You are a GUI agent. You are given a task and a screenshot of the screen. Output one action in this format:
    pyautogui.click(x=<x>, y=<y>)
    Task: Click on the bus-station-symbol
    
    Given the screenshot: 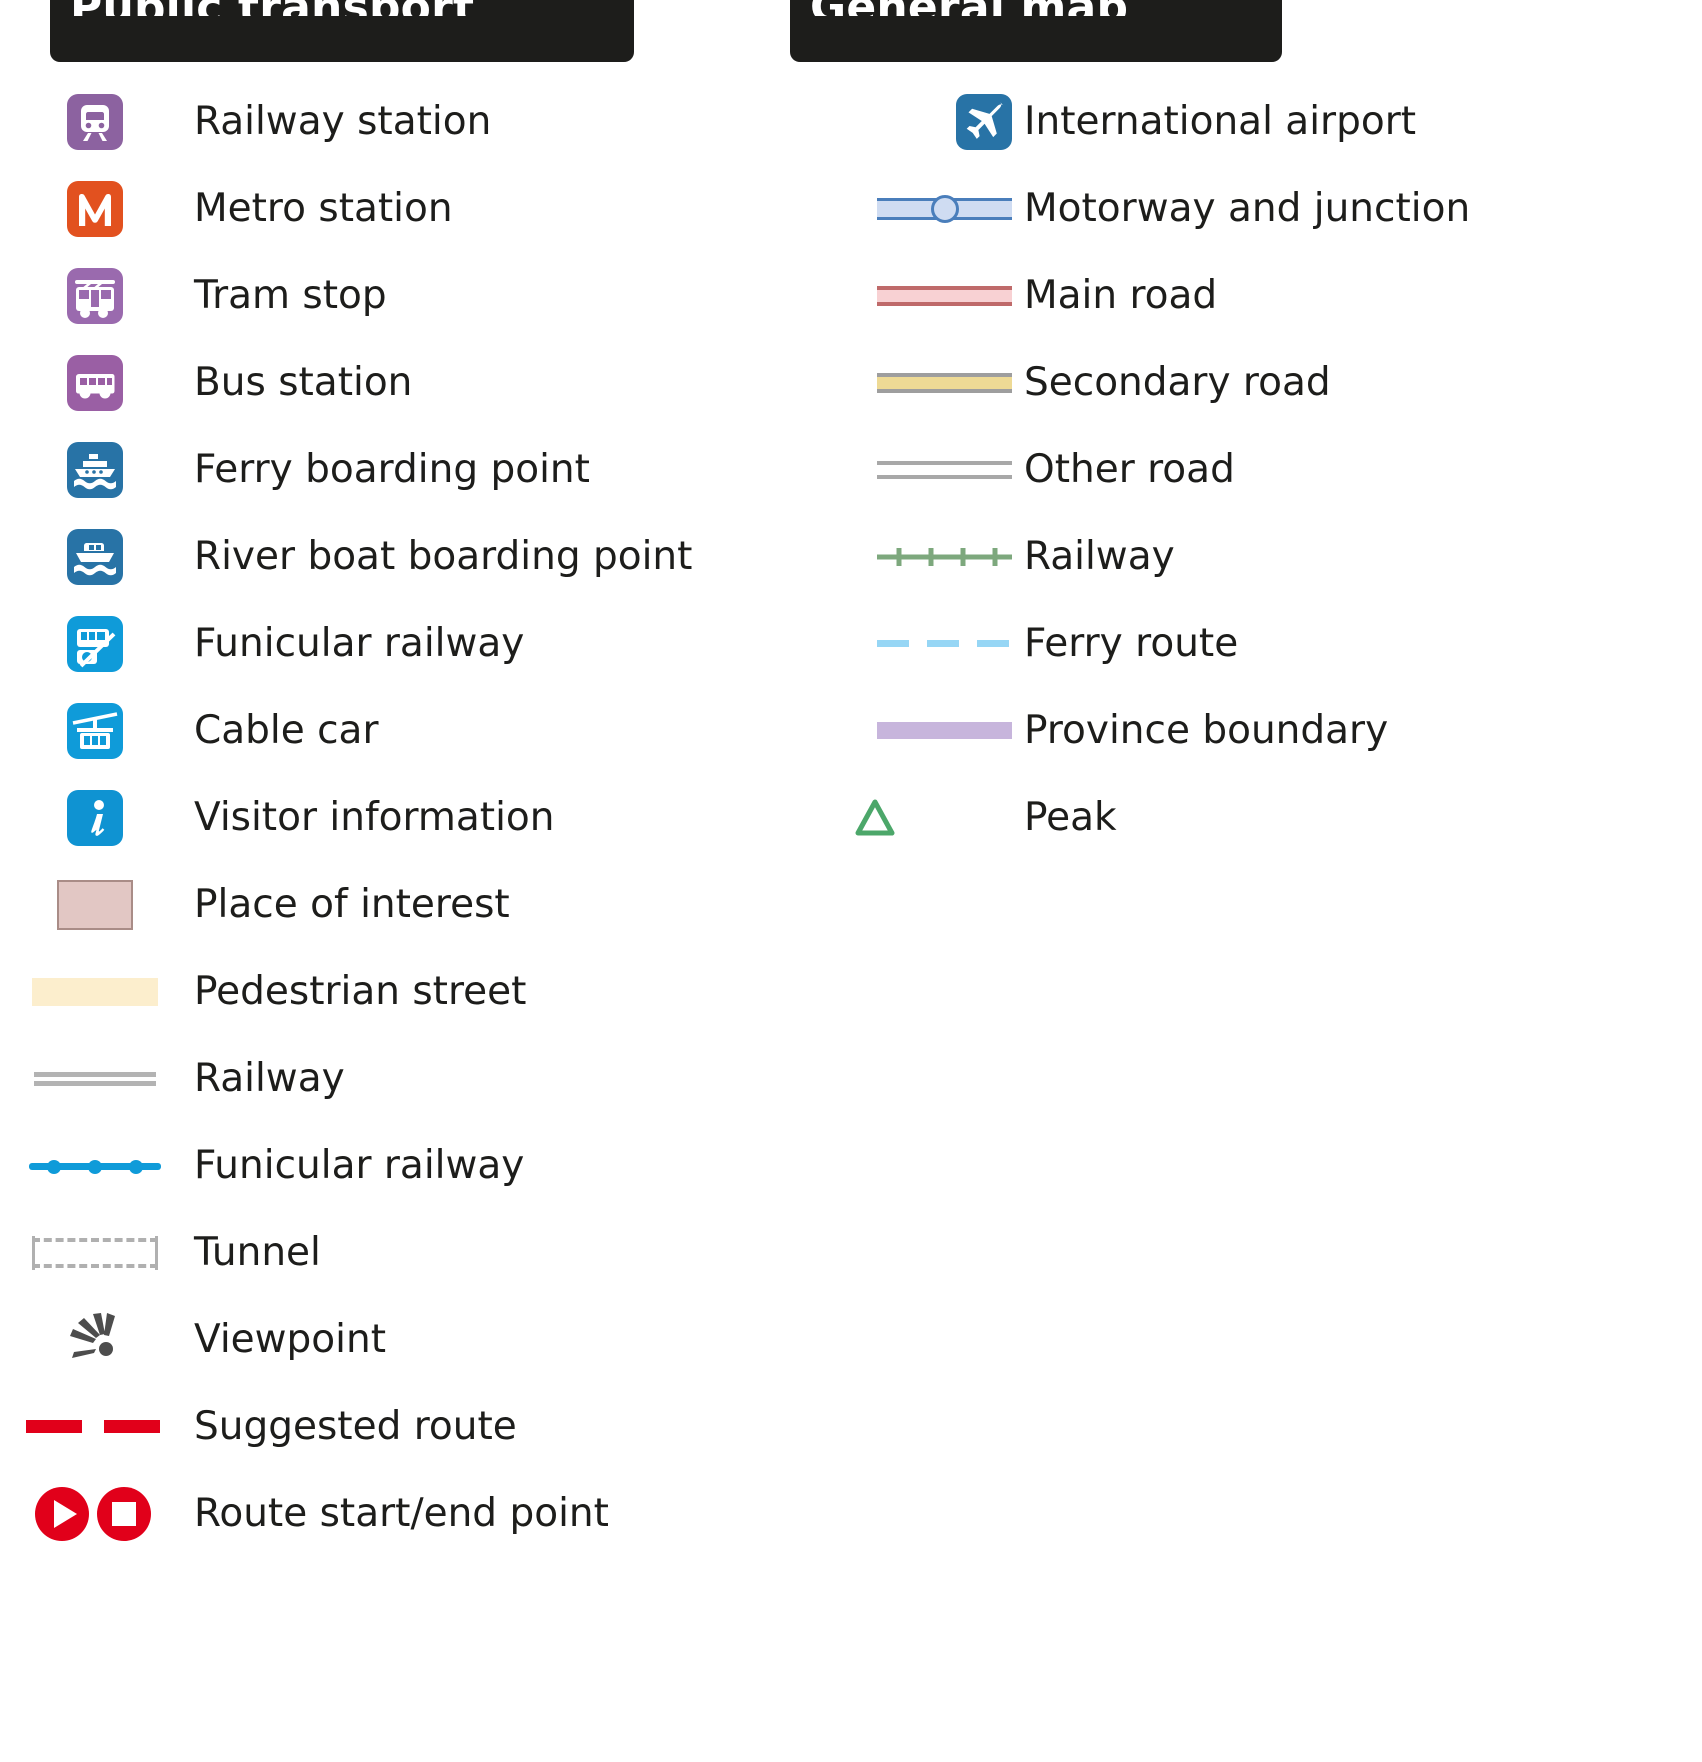 What is the action you would take?
    pyautogui.click(x=95, y=382)
    